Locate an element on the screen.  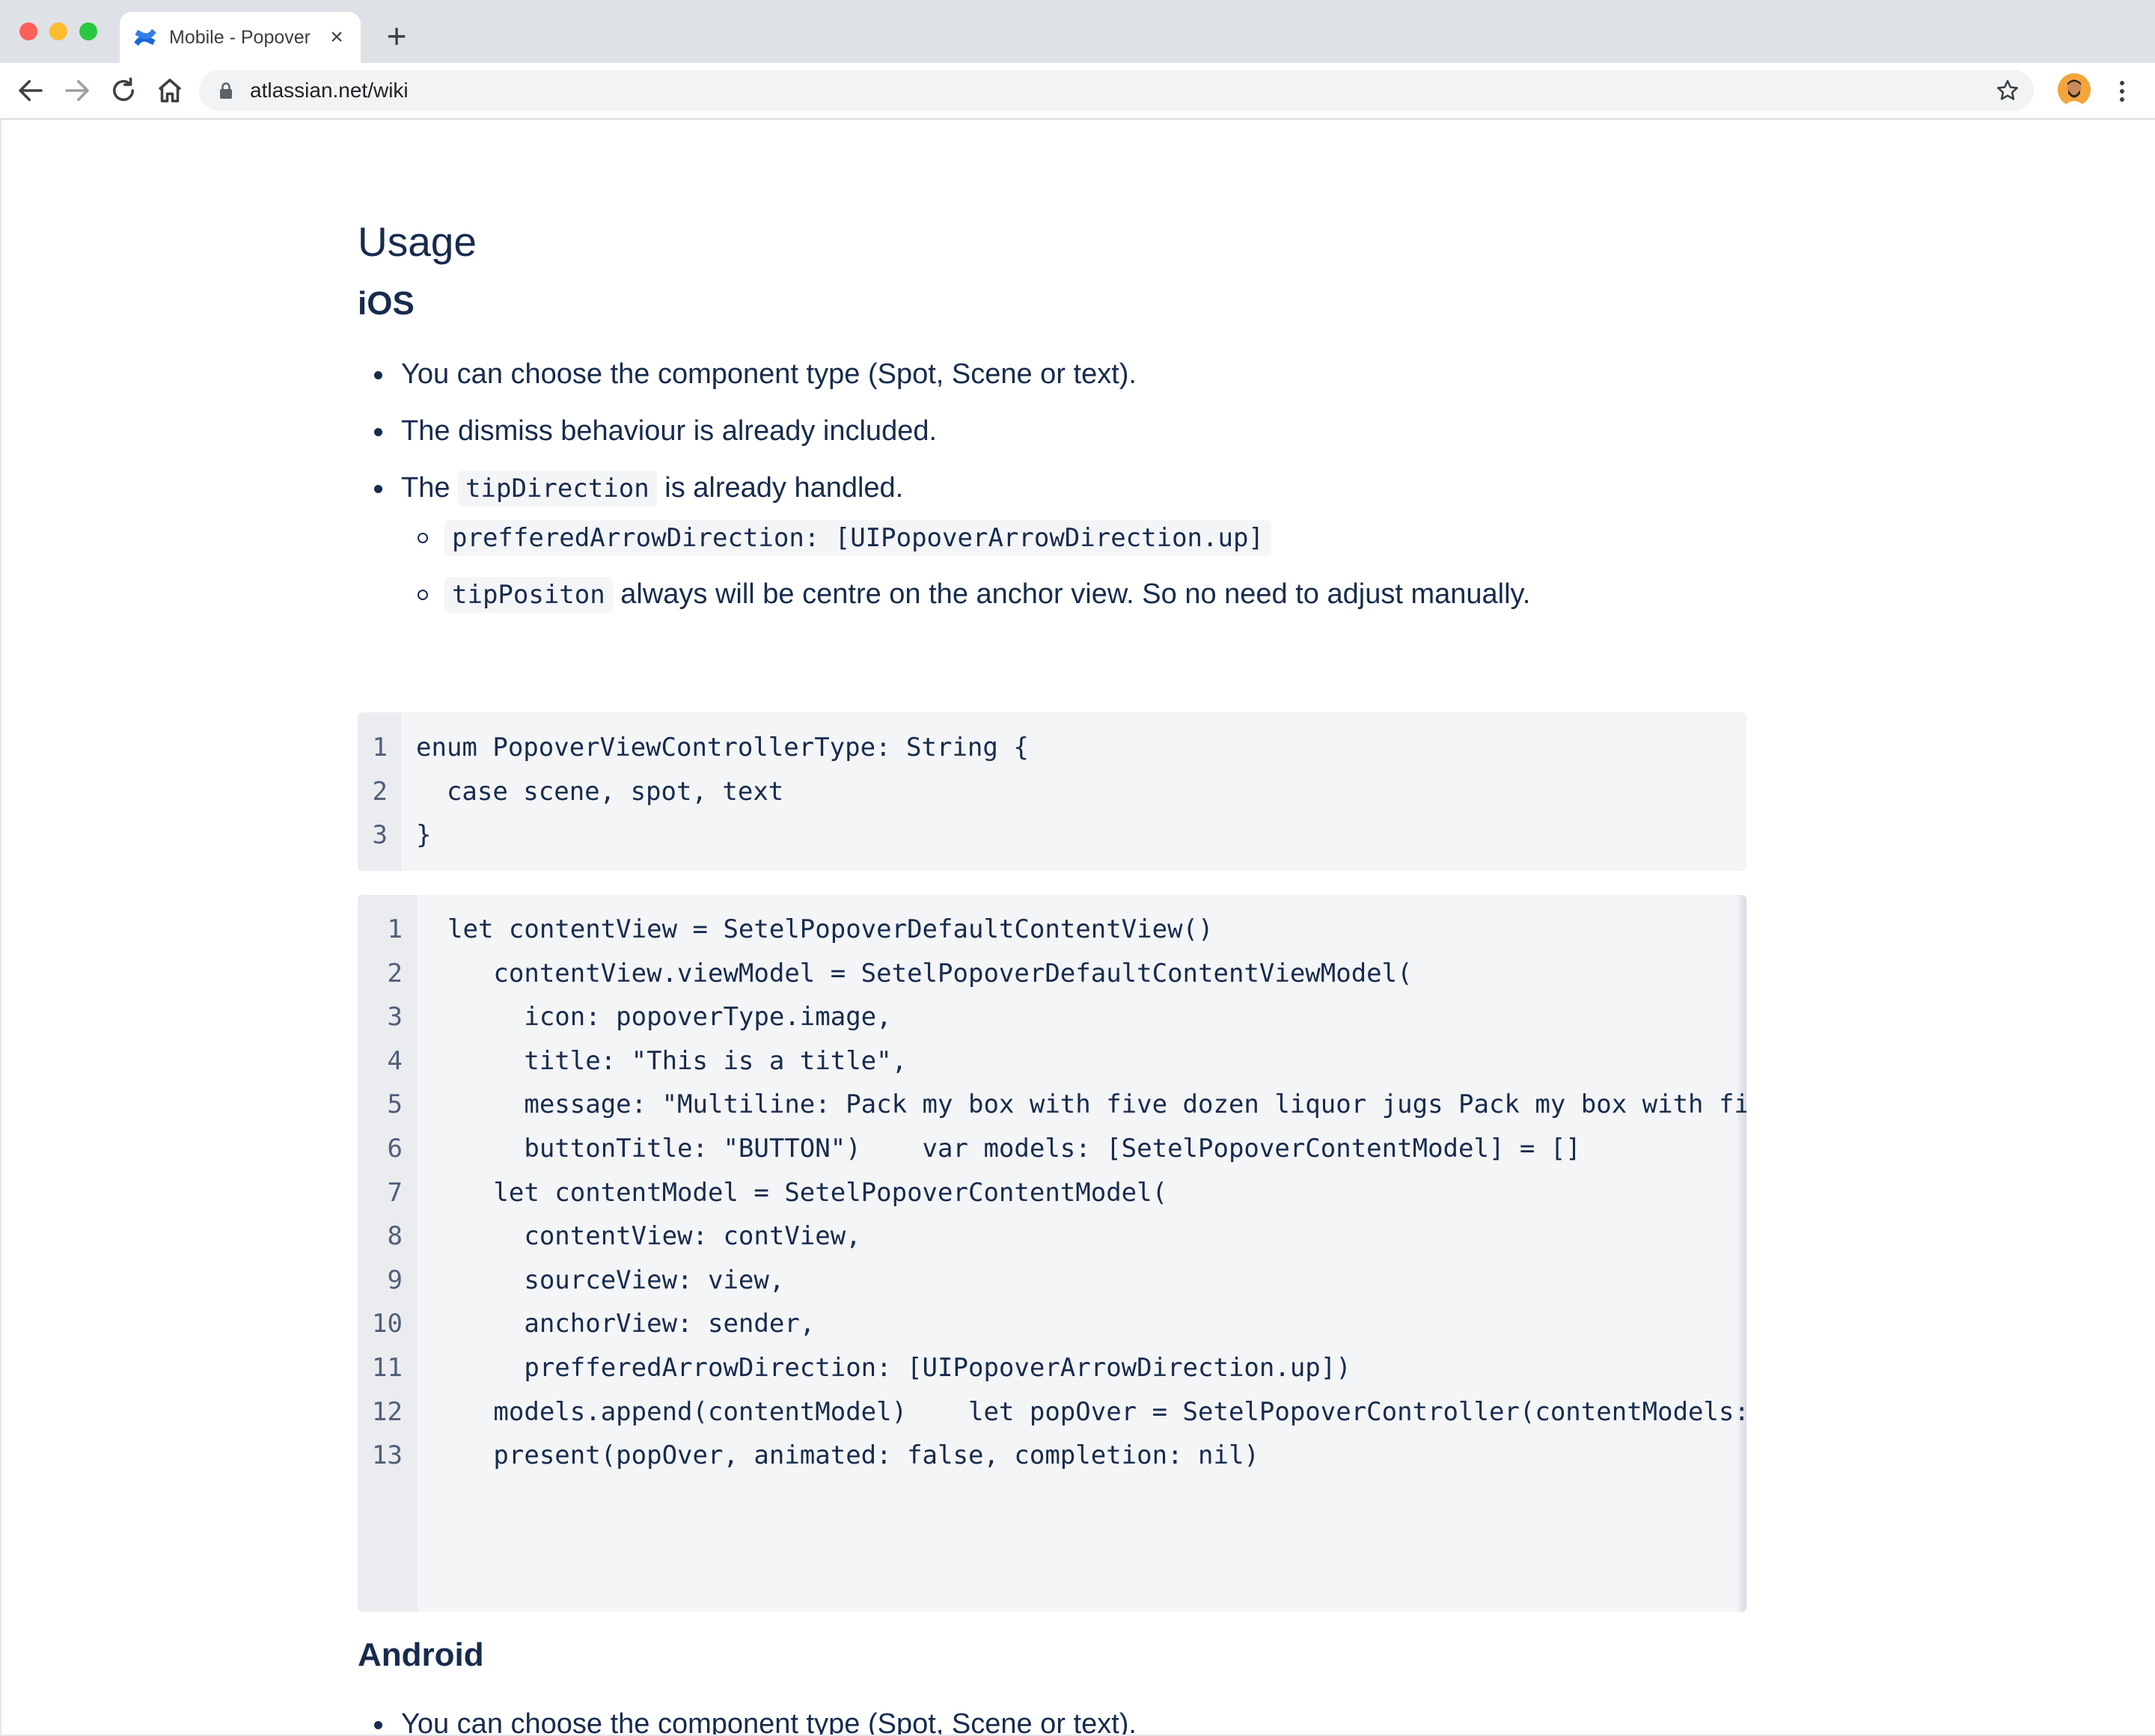
bookmark-star-icon is located at coordinates (2007, 91).